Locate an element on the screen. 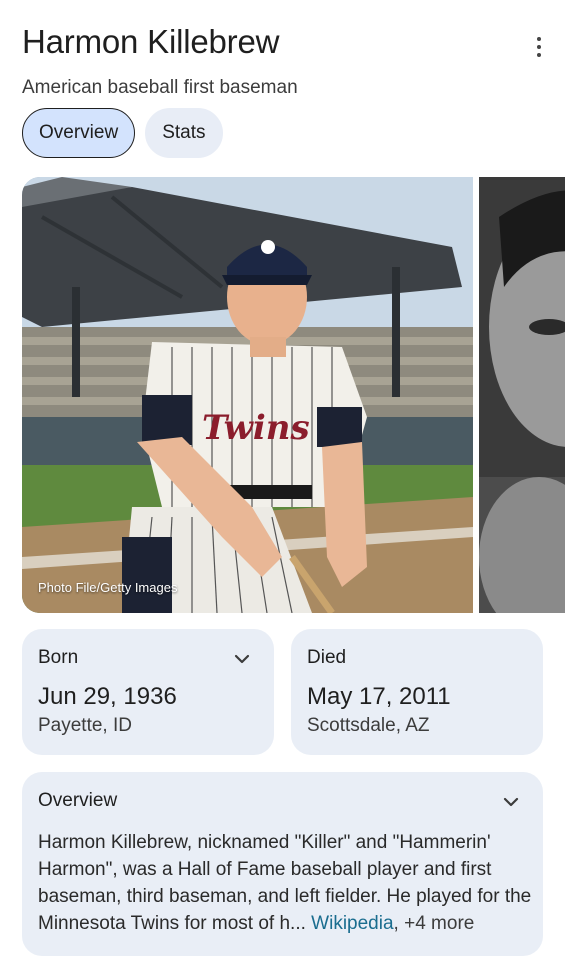 This screenshot has width=565, height=960. entity-title: Harmon Killebrew is located at coordinates (151, 41).